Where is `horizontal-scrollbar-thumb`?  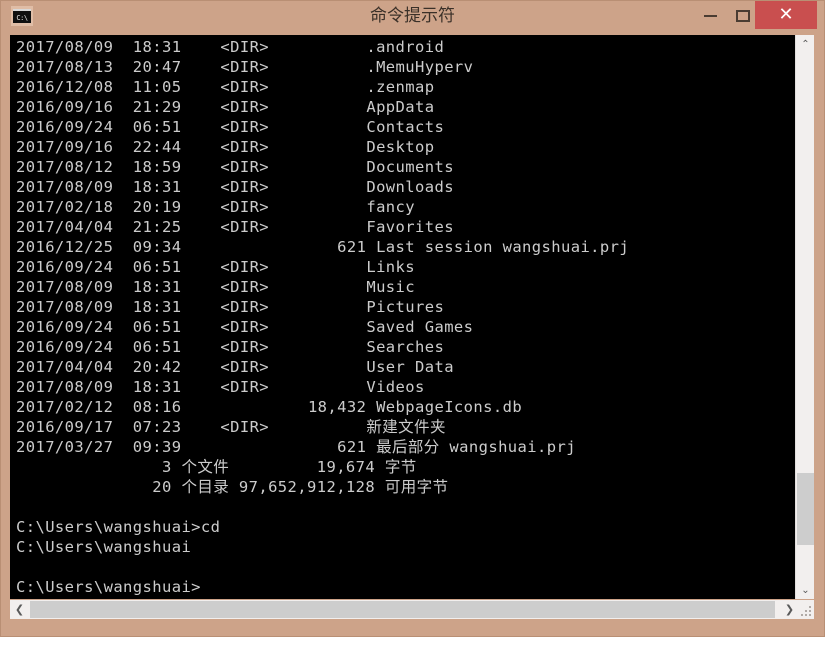 horizontal-scrollbar-thumb is located at coordinates (402, 609).